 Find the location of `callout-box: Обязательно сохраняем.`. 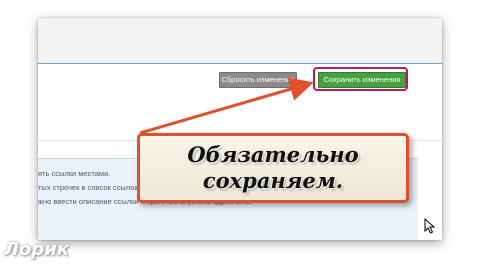

callout-box: Обязательно сохраняем. is located at coordinates (273, 168).